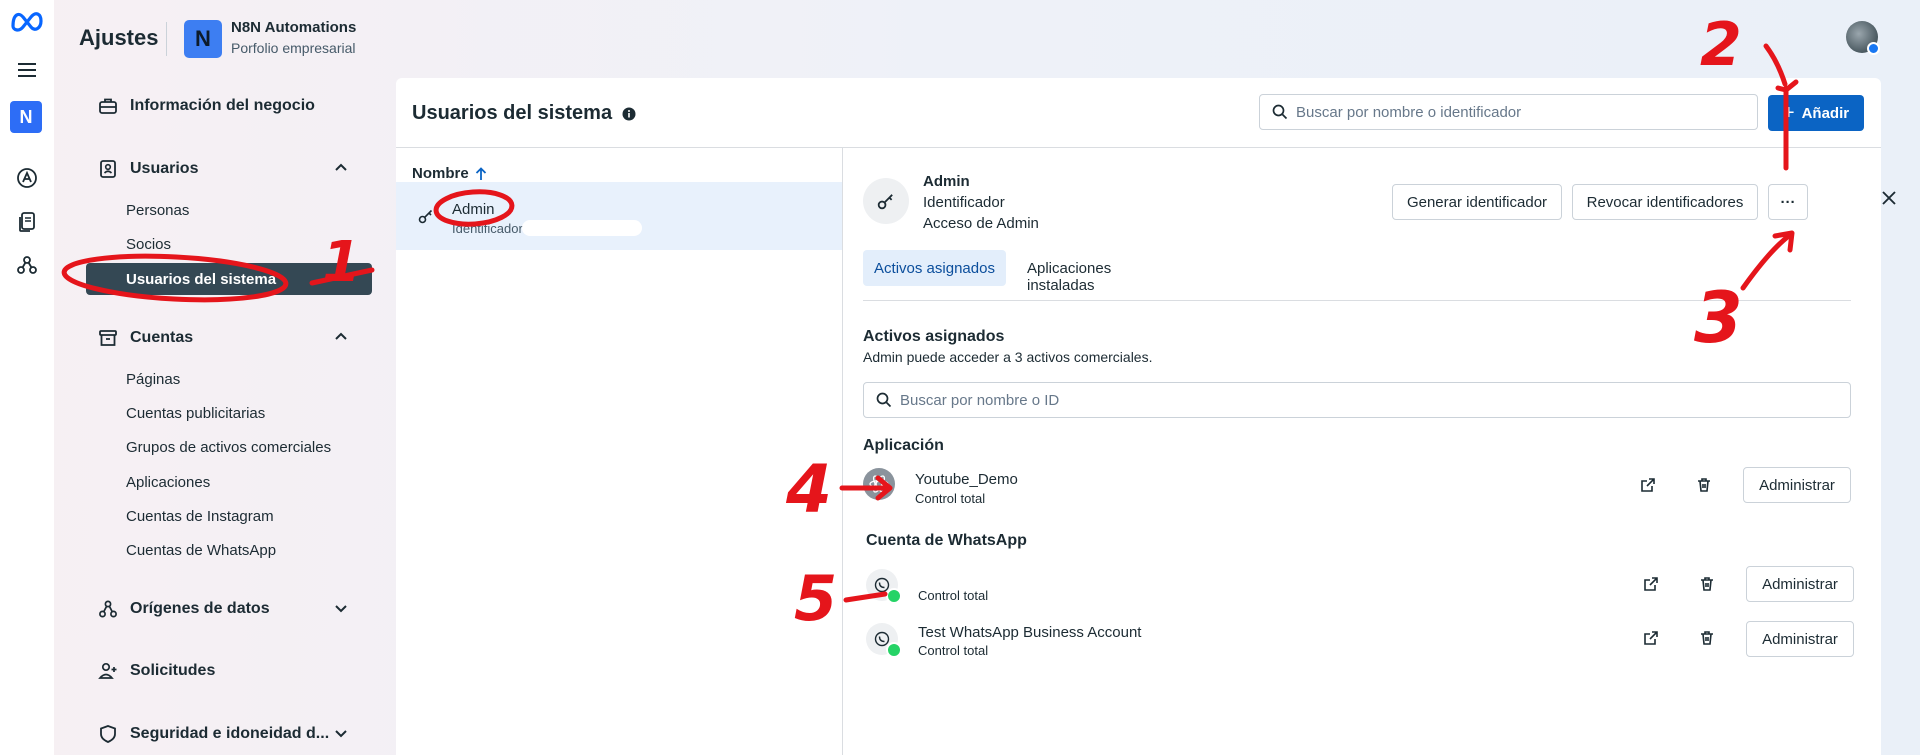 Image resolution: width=1920 pixels, height=755 pixels. What do you see at coordinates (1800, 584) in the screenshot?
I see `manage-whatsapp-1-button: Administrar` at bounding box center [1800, 584].